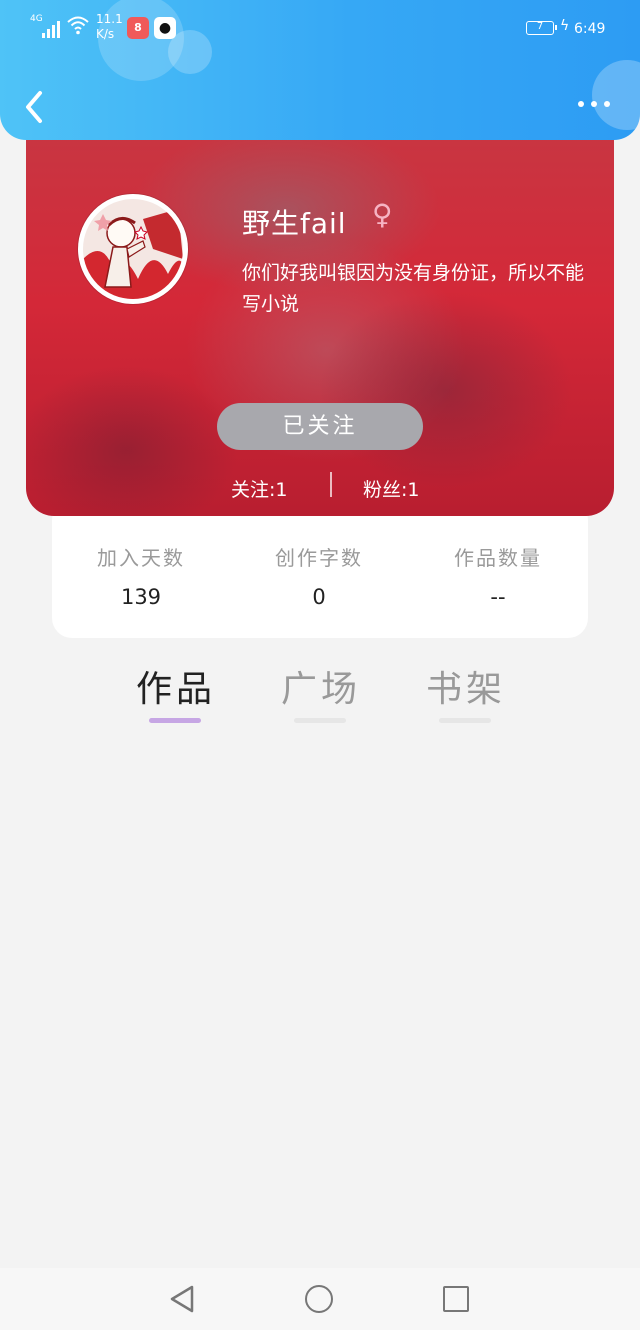 The width and height of the screenshot is (640, 1330). I want to click on stat-word-count: 创作字数 0, so click(319, 575).